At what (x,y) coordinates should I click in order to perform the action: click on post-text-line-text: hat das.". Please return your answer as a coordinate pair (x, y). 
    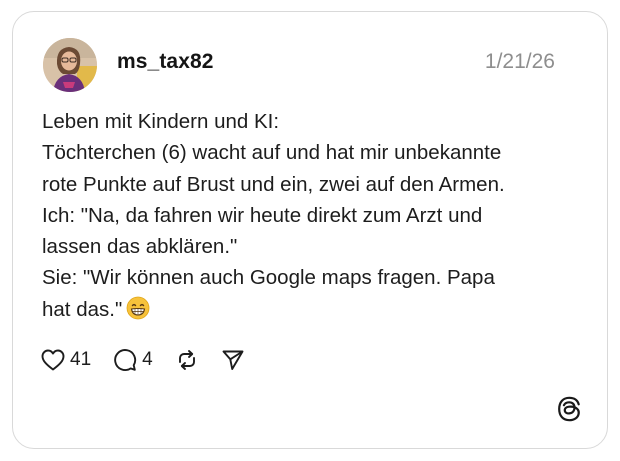
    Looking at the image, I should click on (82, 309).